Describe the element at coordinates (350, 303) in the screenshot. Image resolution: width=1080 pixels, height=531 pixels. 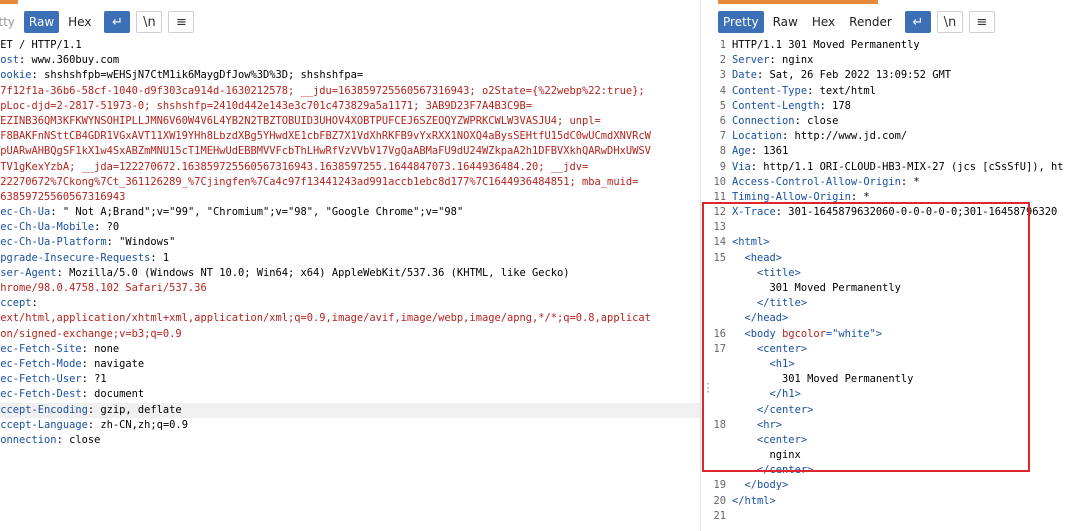
I see `request-line: Accept:` at that location.